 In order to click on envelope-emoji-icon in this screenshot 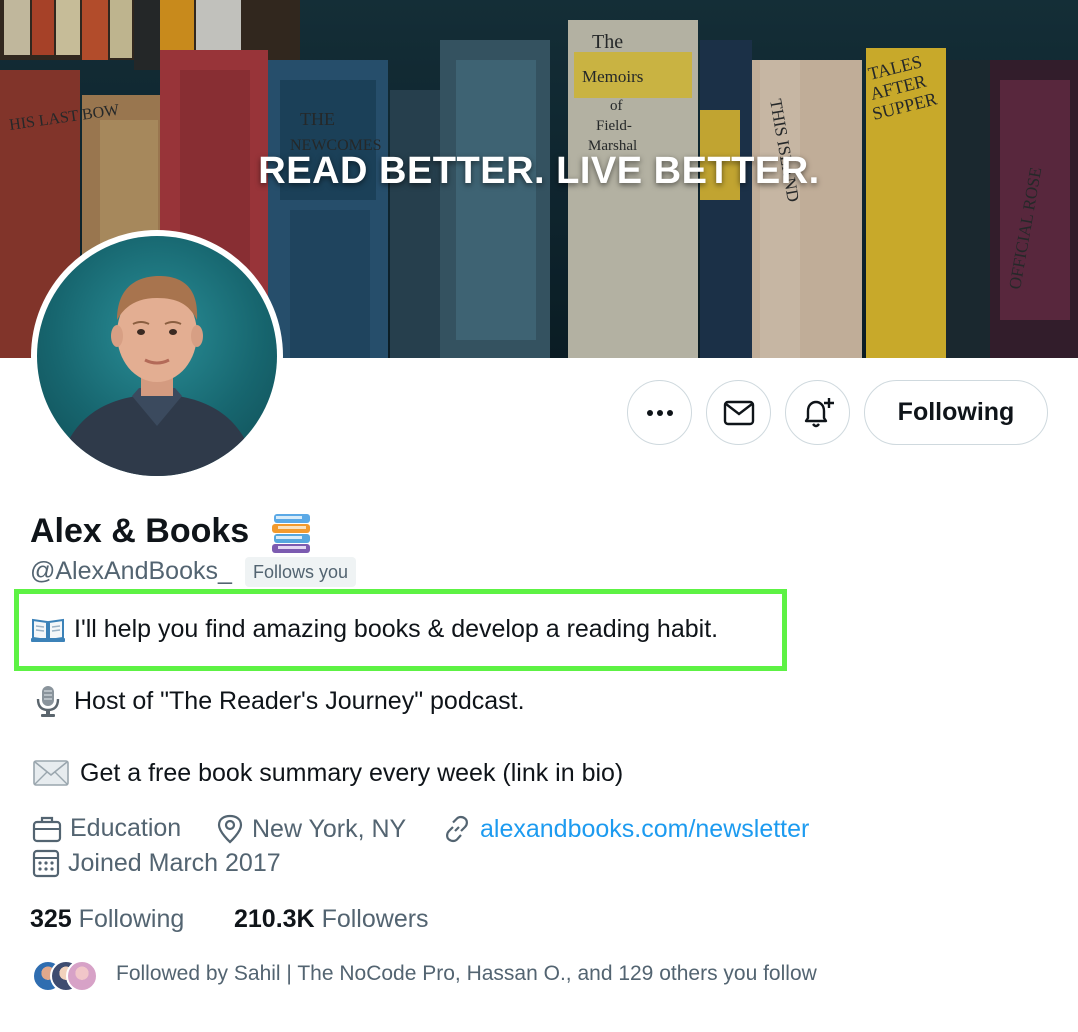, I will do `click(51, 773)`.